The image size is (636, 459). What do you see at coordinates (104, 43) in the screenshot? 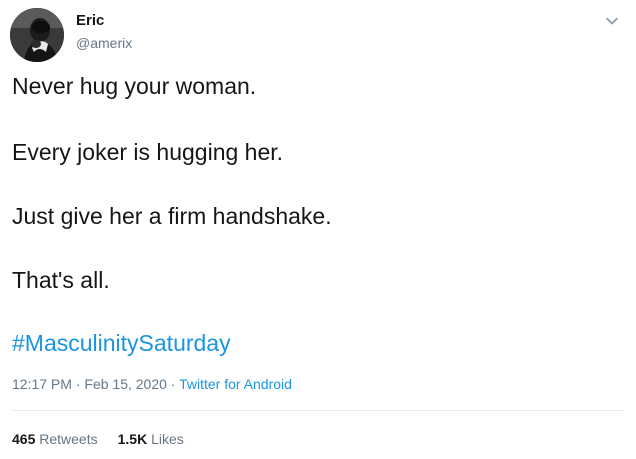
I see `user-handle: @amerix` at bounding box center [104, 43].